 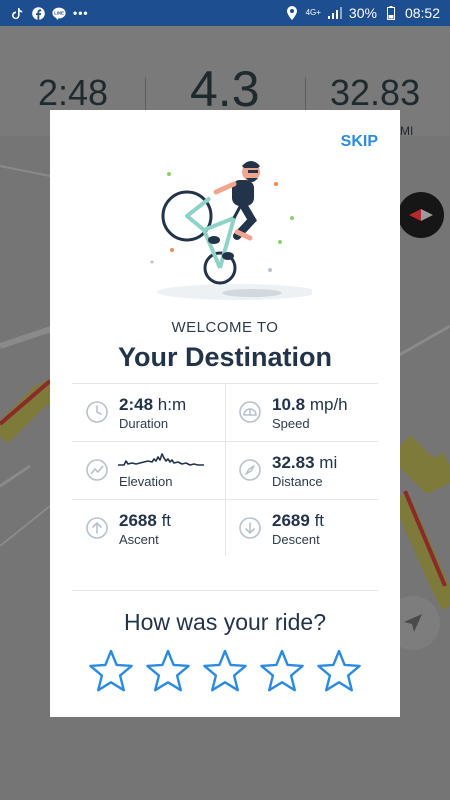 I want to click on star-5-icon, so click(x=339, y=671).